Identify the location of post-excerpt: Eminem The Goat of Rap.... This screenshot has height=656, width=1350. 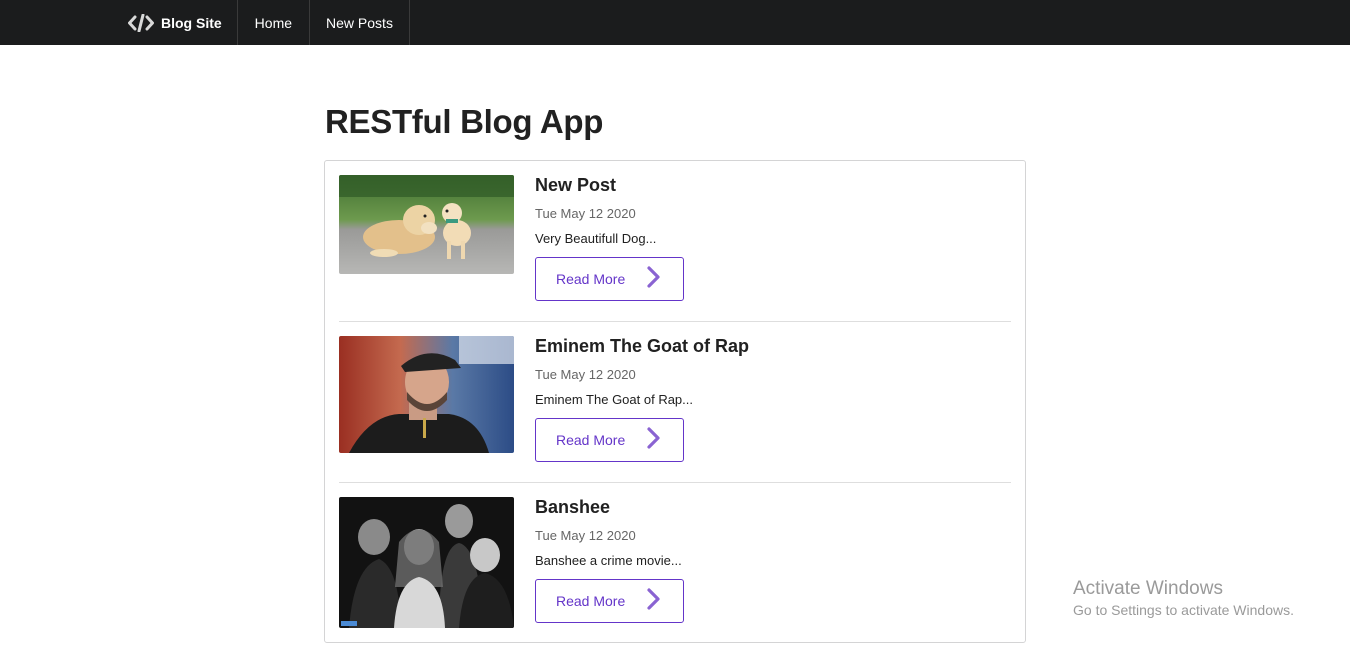
(614, 399).